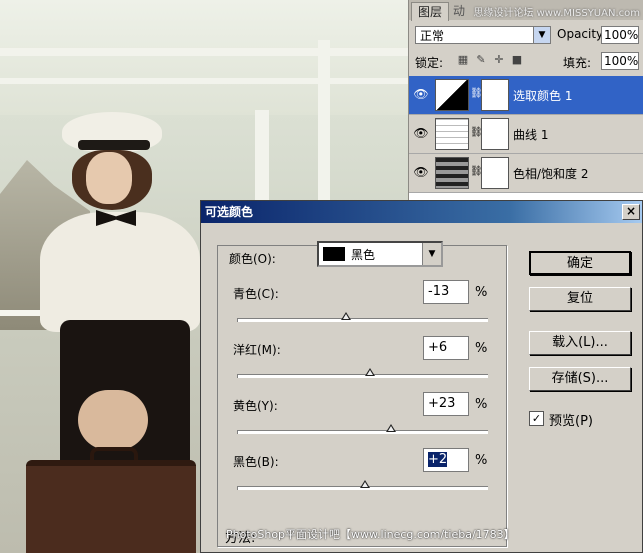 The width and height of the screenshot is (643, 553). Describe the element at coordinates (446, 348) in the screenshot. I see `magenta-input: +6` at that location.